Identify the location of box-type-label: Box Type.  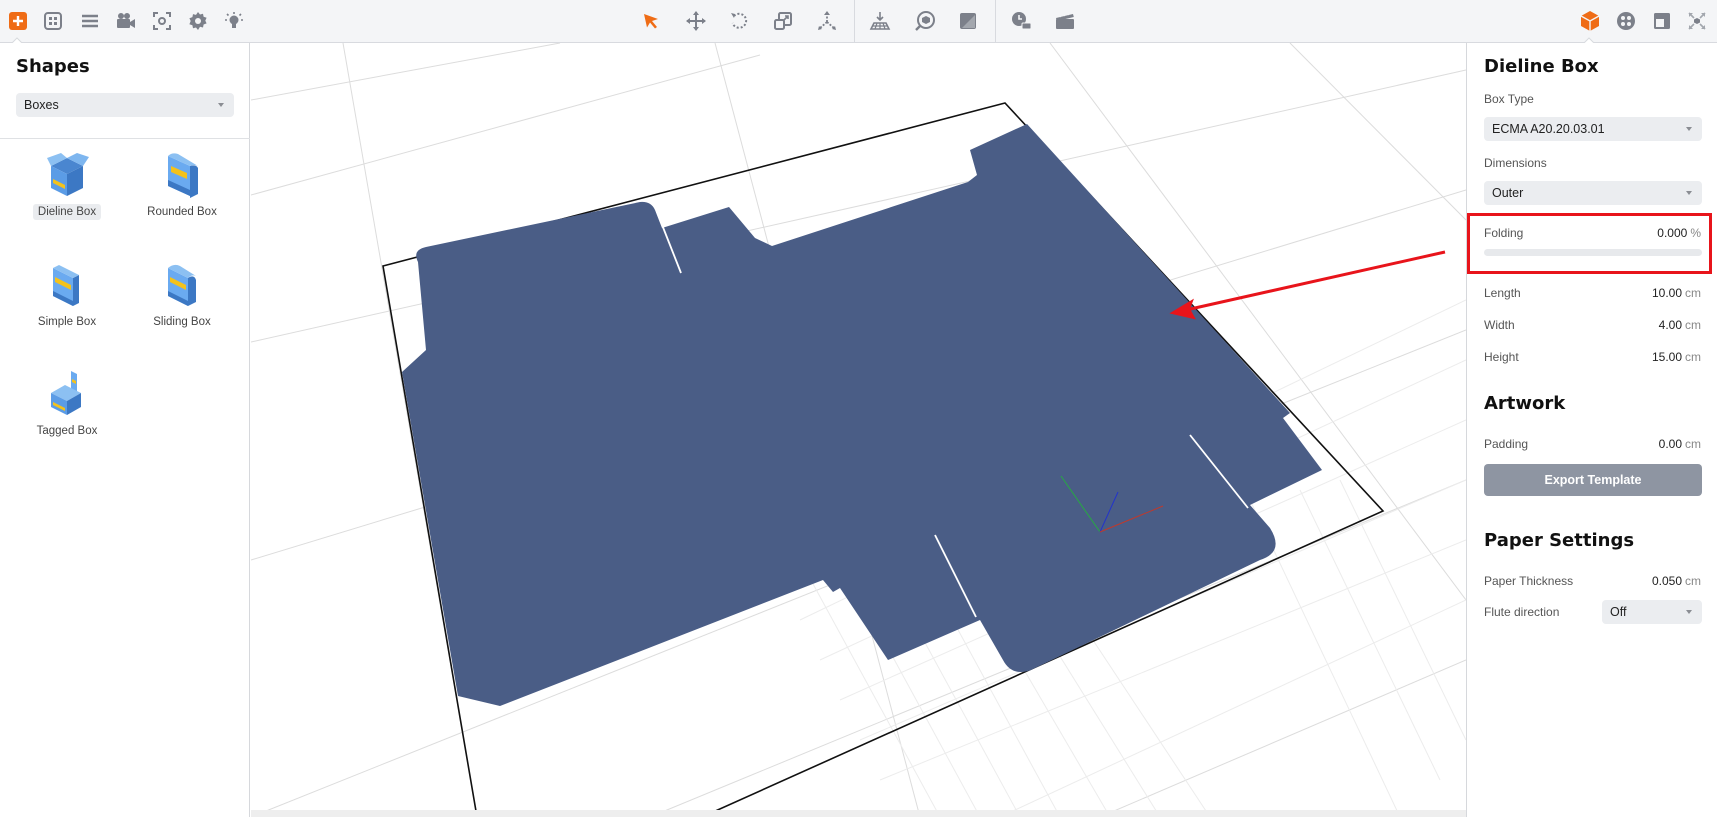
(1509, 99).